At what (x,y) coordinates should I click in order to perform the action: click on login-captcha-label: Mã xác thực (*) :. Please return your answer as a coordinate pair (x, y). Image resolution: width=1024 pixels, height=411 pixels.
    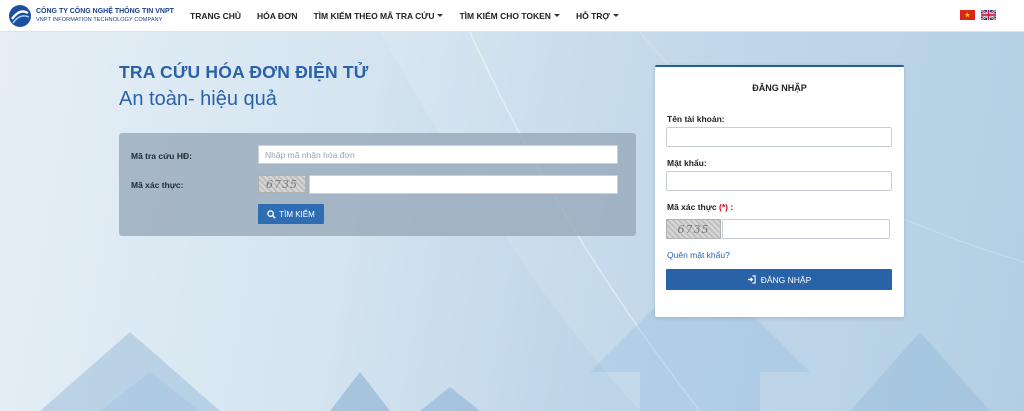
    Looking at the image, I should click on (700, 207).